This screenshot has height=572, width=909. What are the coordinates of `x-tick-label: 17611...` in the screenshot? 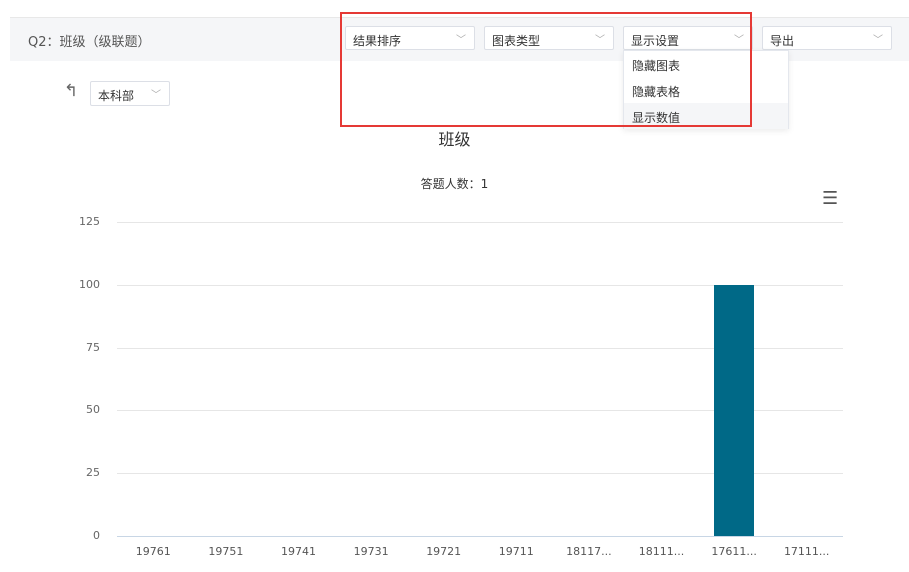 It's located at (734, 551).